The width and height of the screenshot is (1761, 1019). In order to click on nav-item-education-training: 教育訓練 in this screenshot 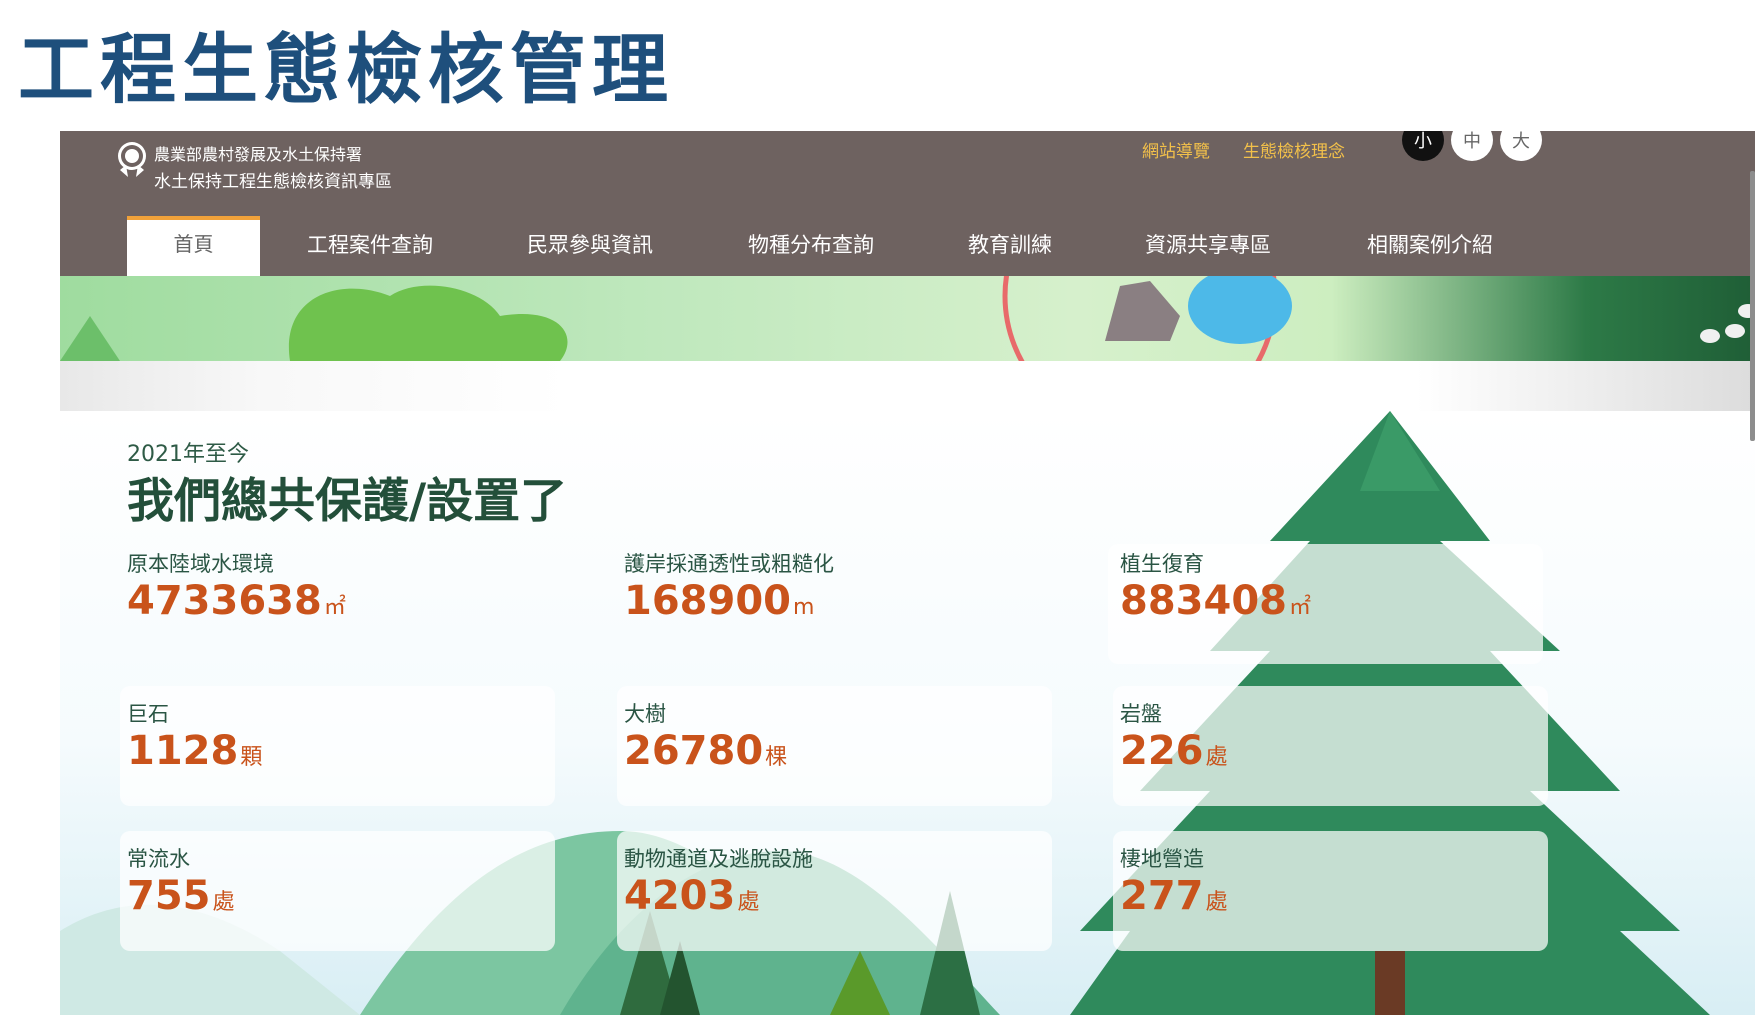, I will do `click(1010, 244)`.